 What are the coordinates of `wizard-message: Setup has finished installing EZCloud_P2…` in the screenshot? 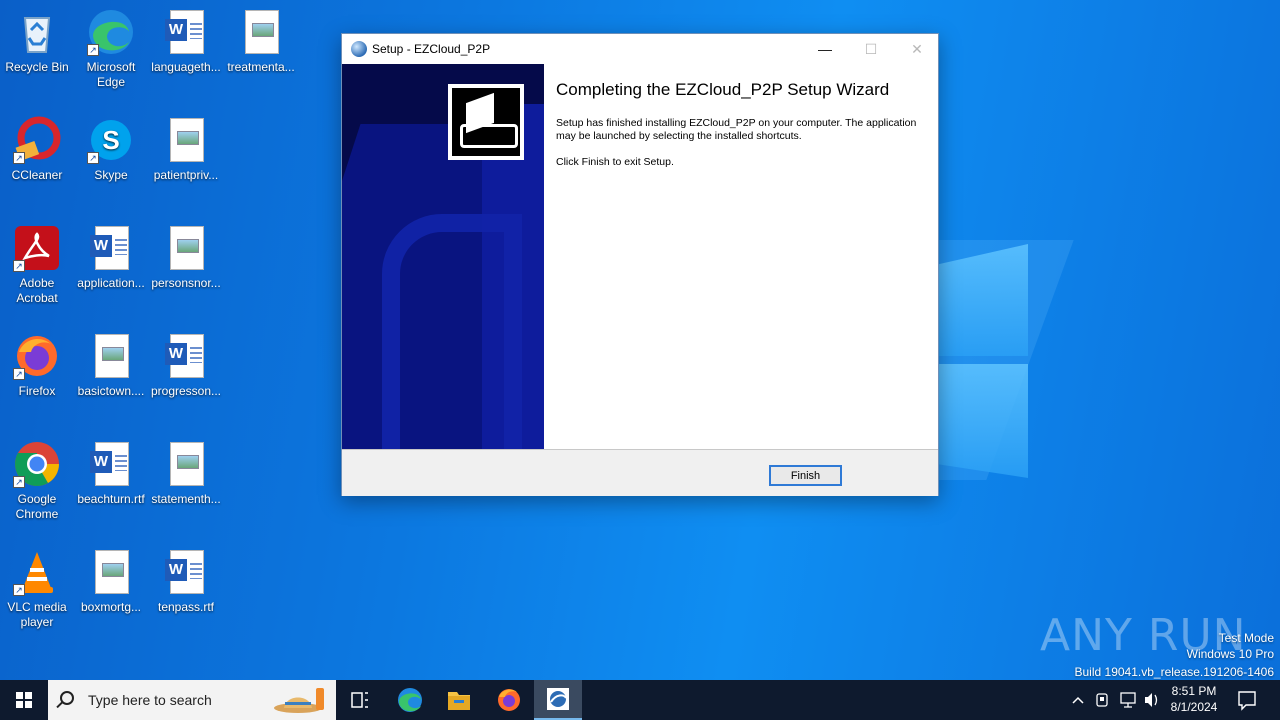 It's located at (736, 129).